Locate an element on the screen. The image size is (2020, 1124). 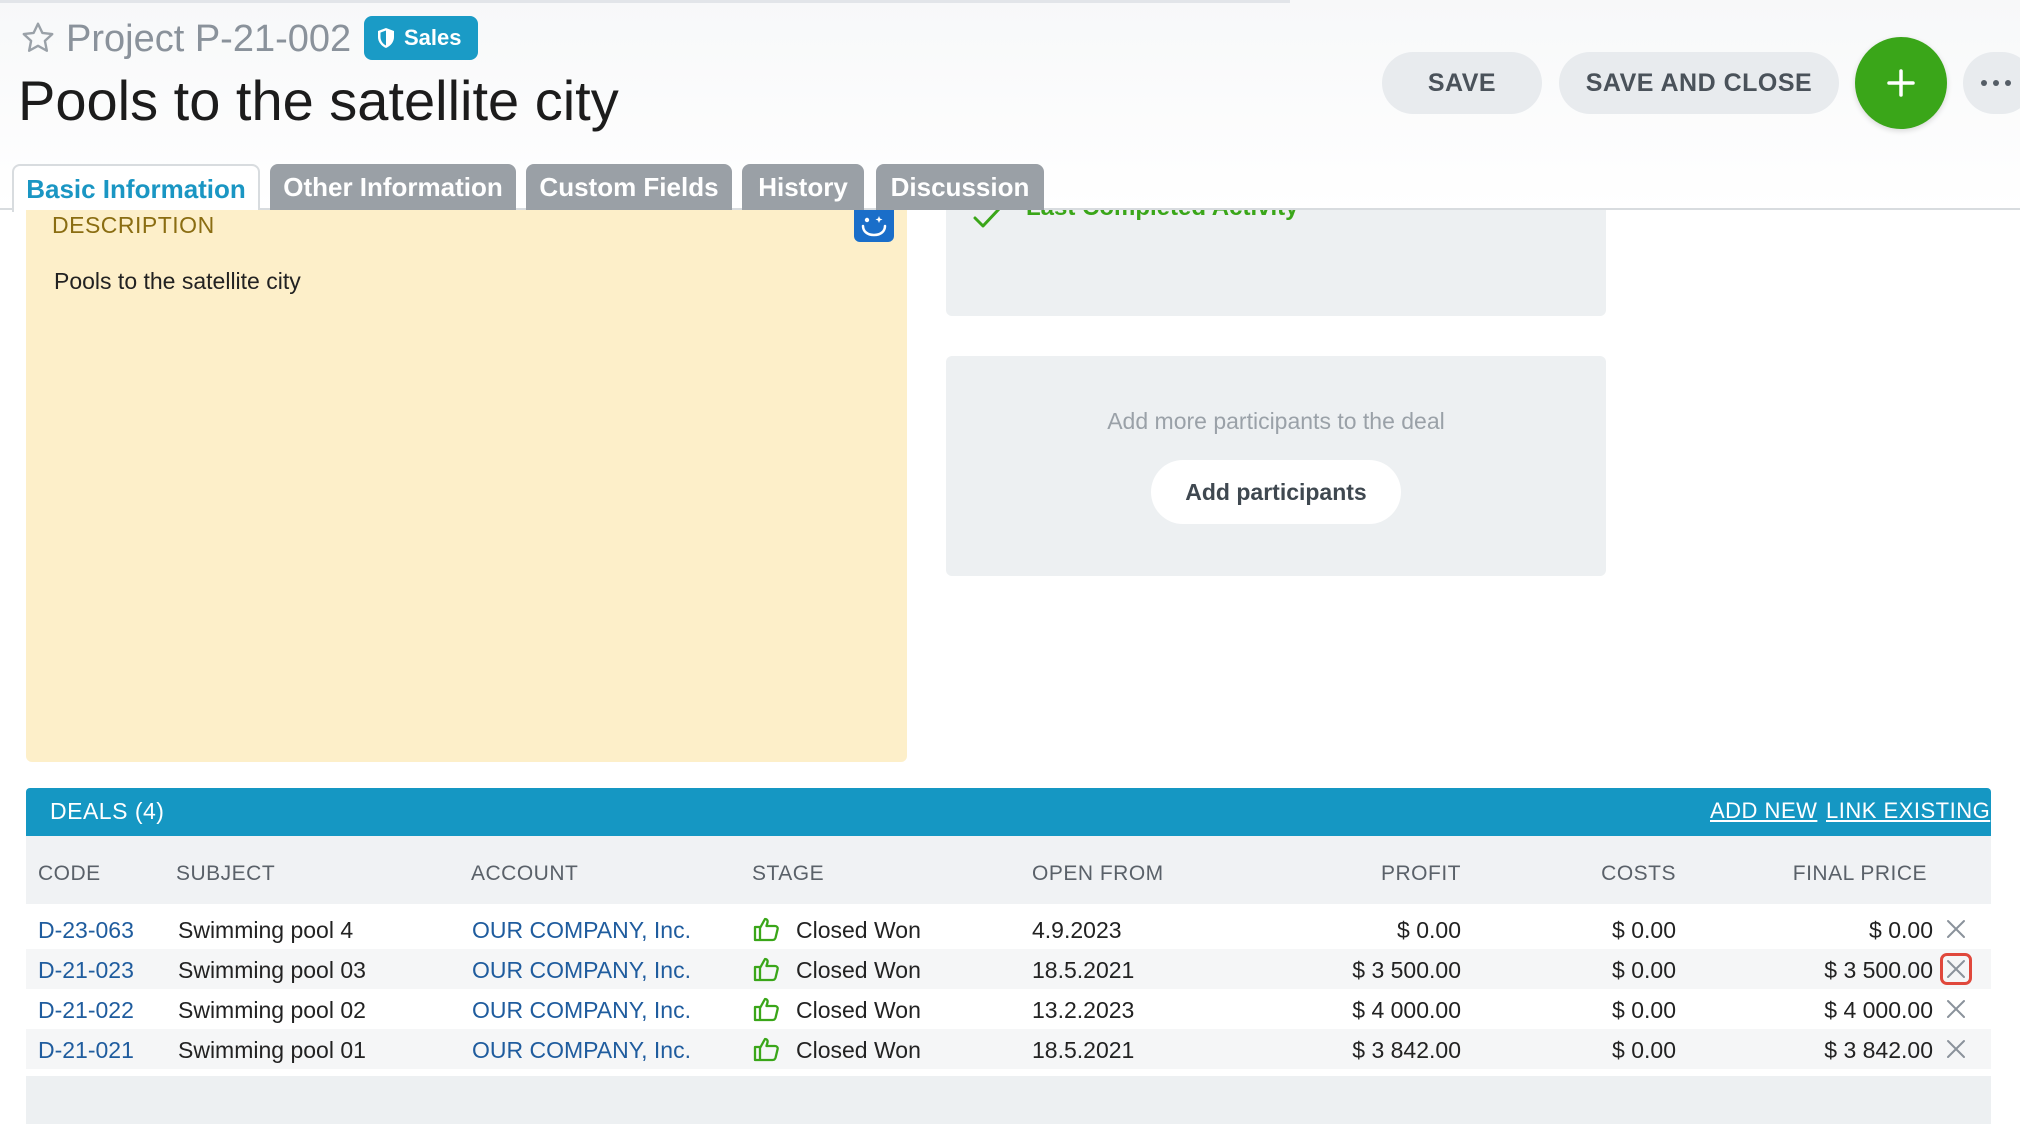
assistant-icon is located at coordinates (874, 226).